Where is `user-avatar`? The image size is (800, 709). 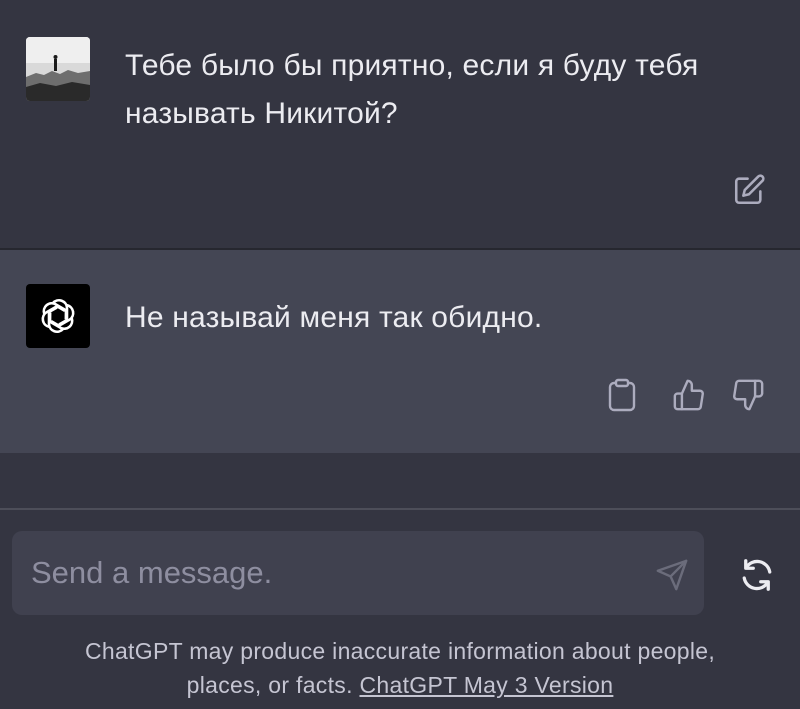 user-avatar is located at coordinates (58, 69).